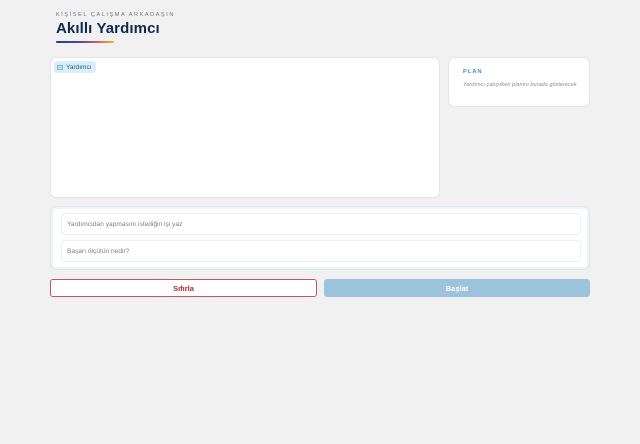  What do you see at coordinates (473, 72) in the screenshot?
I see `plan-title: PLAN` at bounding box center [473, 72].